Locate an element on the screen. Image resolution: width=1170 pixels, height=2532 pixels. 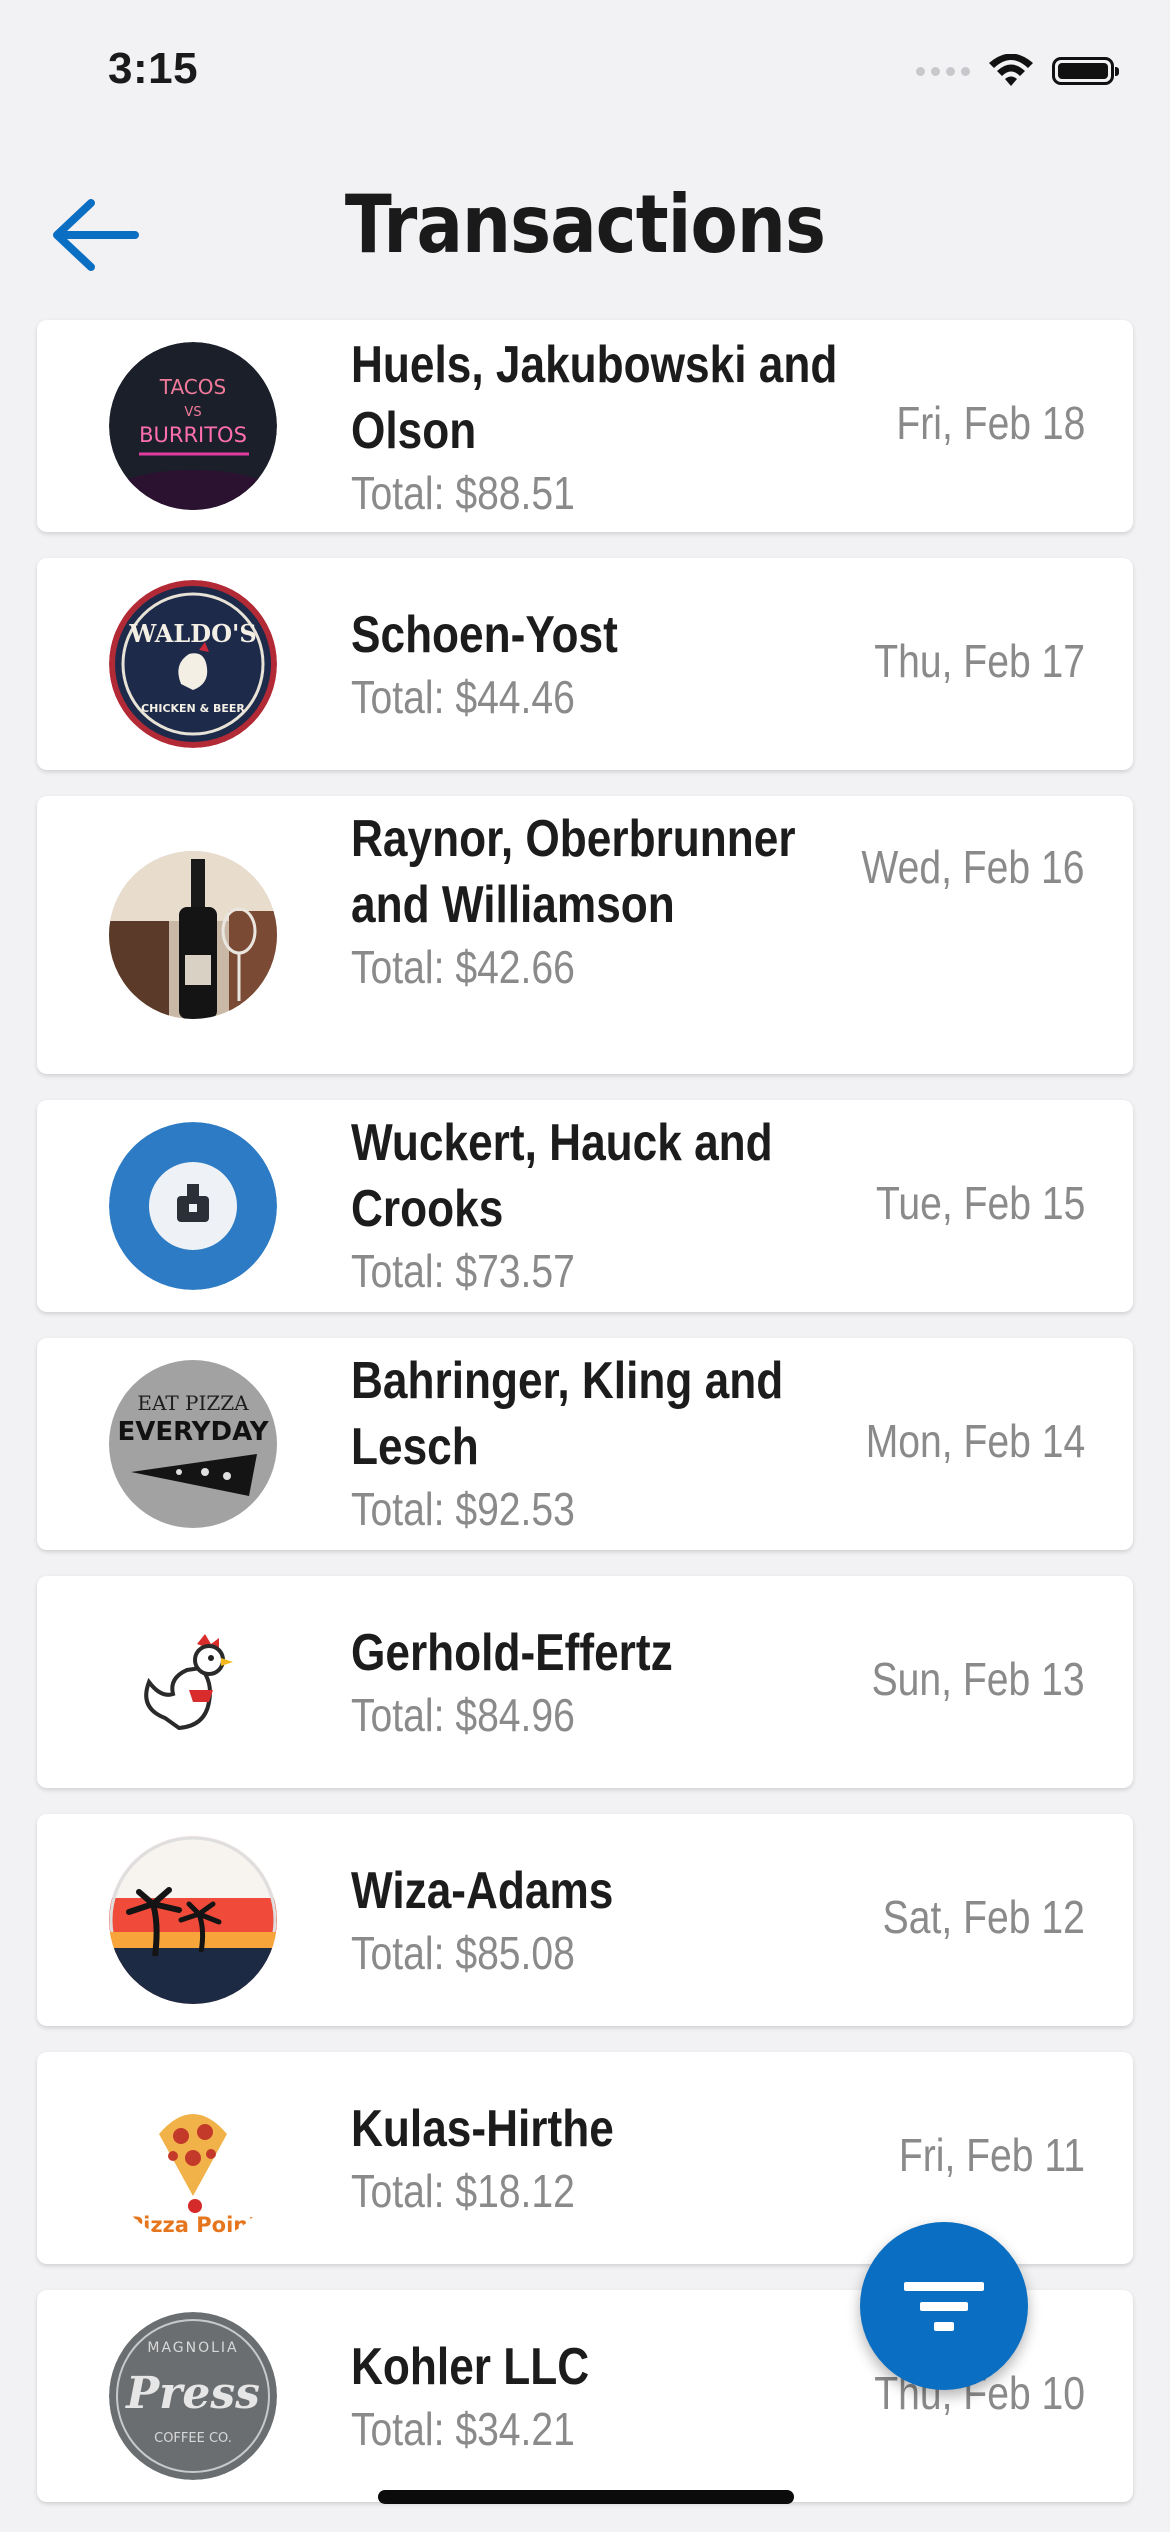
filter-icon is located at coordinates (944, 2306).